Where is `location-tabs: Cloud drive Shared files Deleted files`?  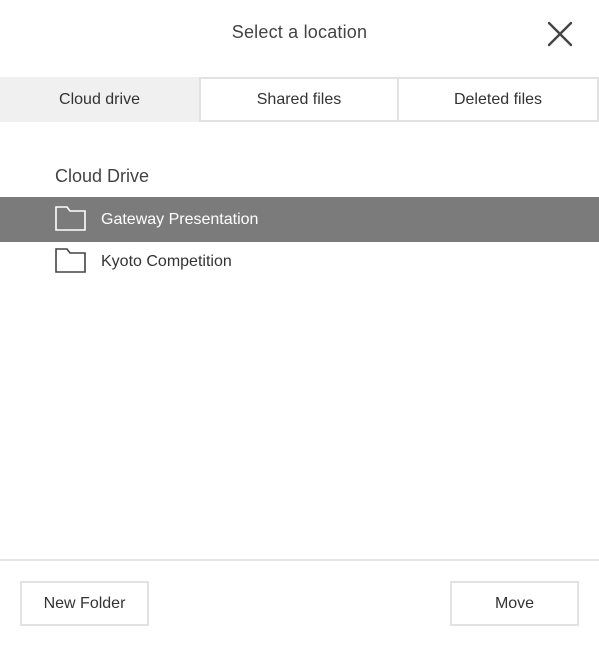
location-tabs: Cloud drive Shared files Deleted files is located at coordinates (299, 99).